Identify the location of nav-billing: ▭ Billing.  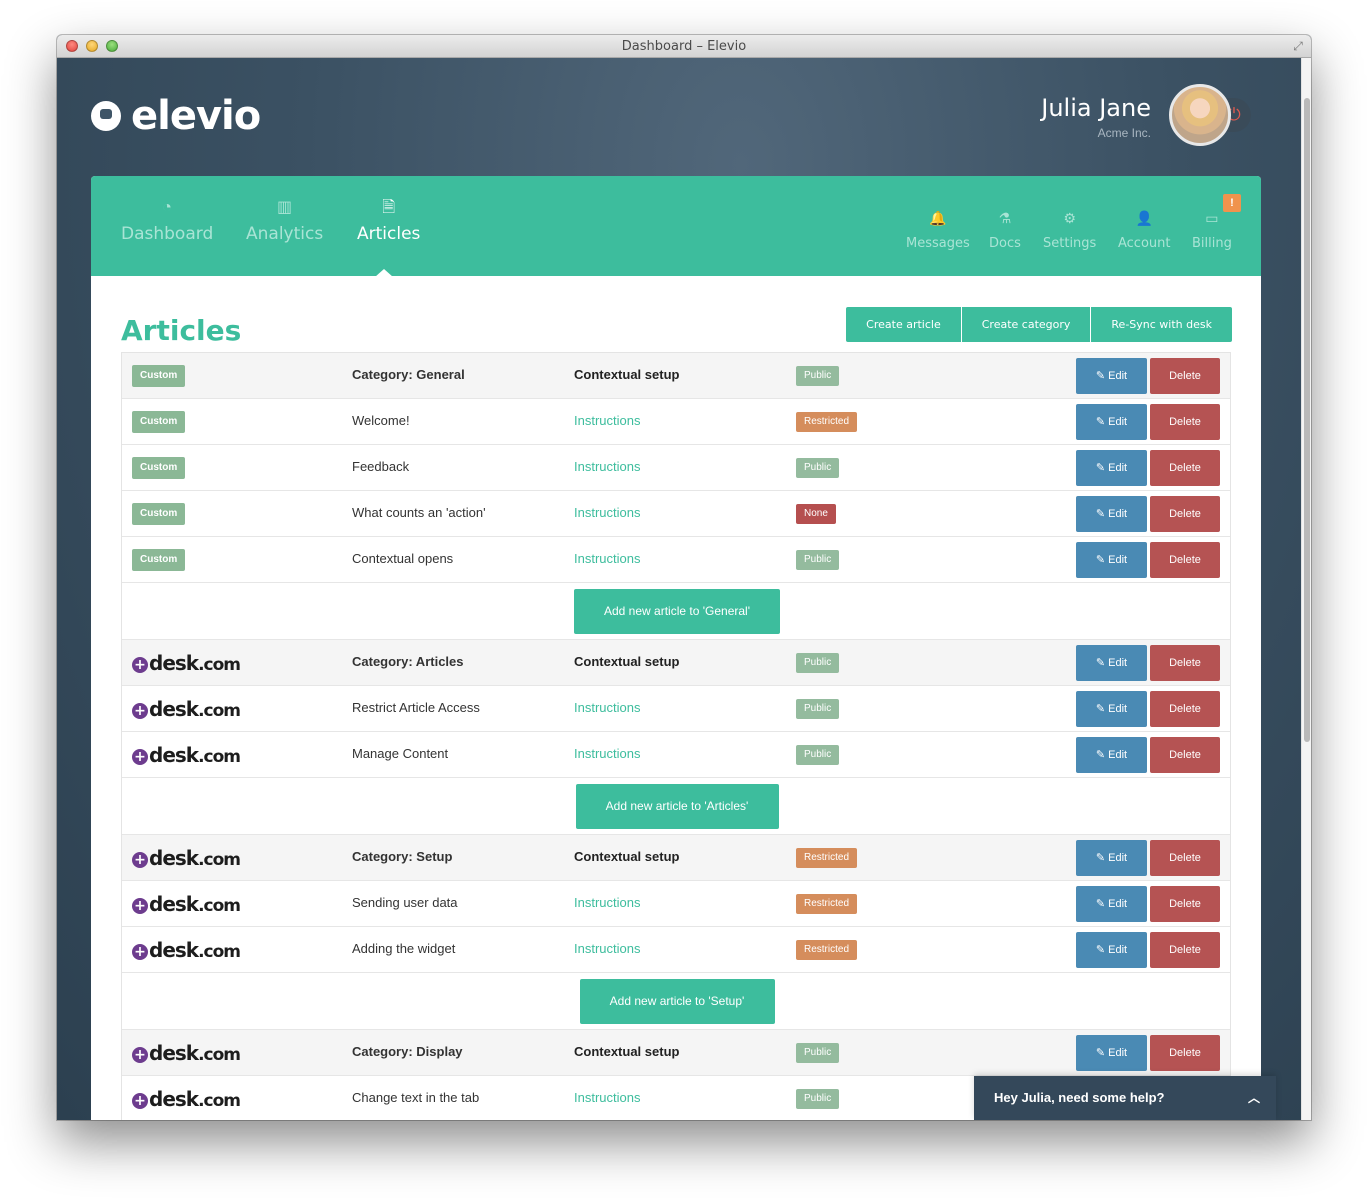
(1212, 230).